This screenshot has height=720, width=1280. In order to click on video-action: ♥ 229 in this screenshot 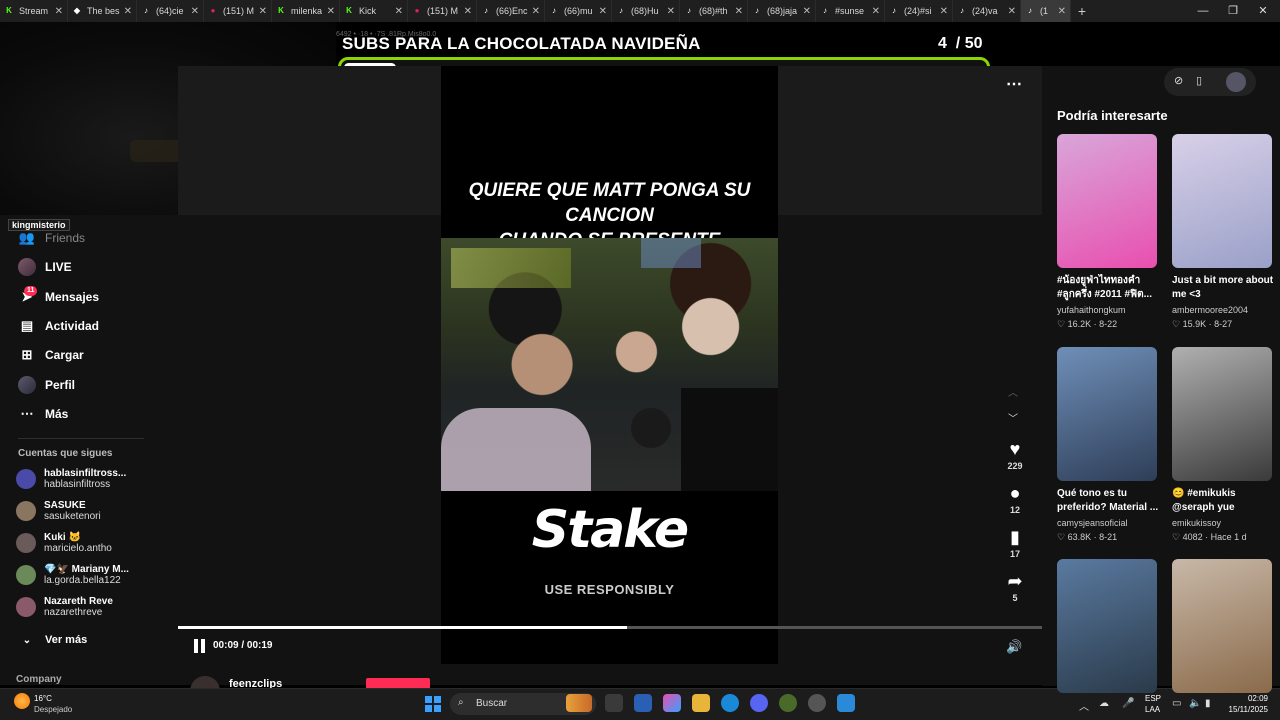, I will do `click(1015, 455)`.